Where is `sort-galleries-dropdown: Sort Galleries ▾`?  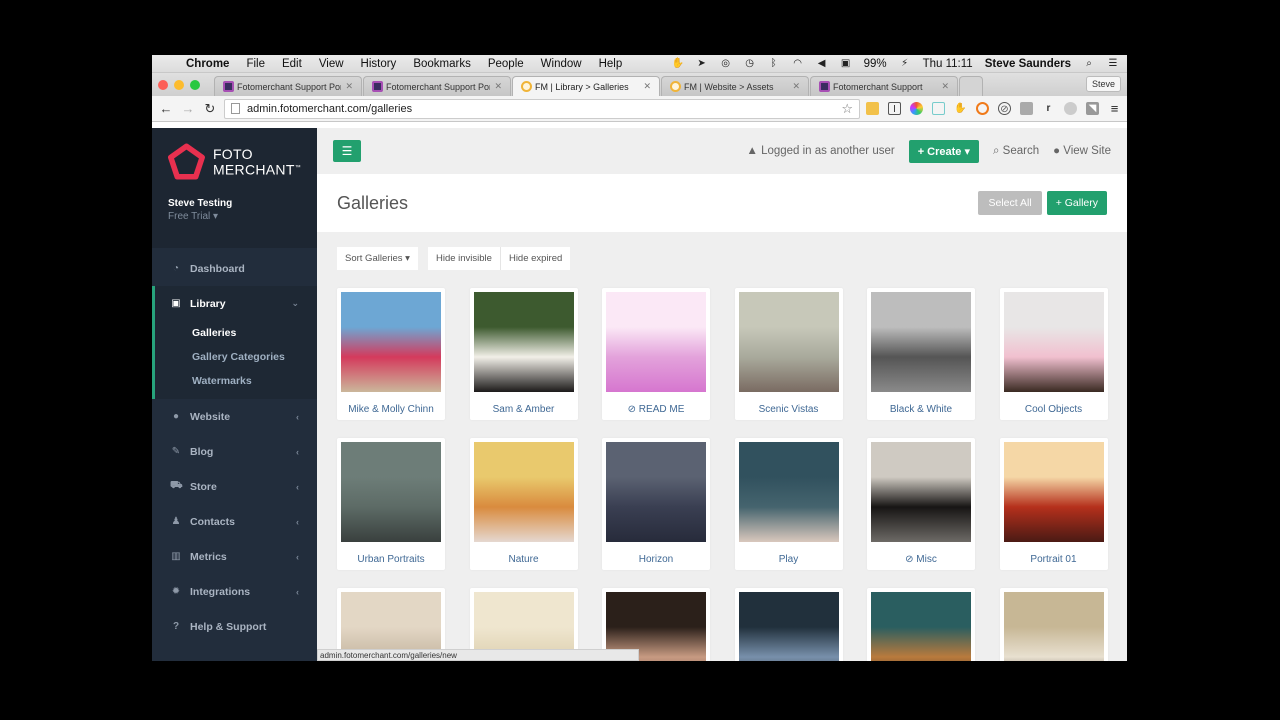 sort-galleries-dropdown: Sort Galleries ▾ is located at coordinates (377, 258).